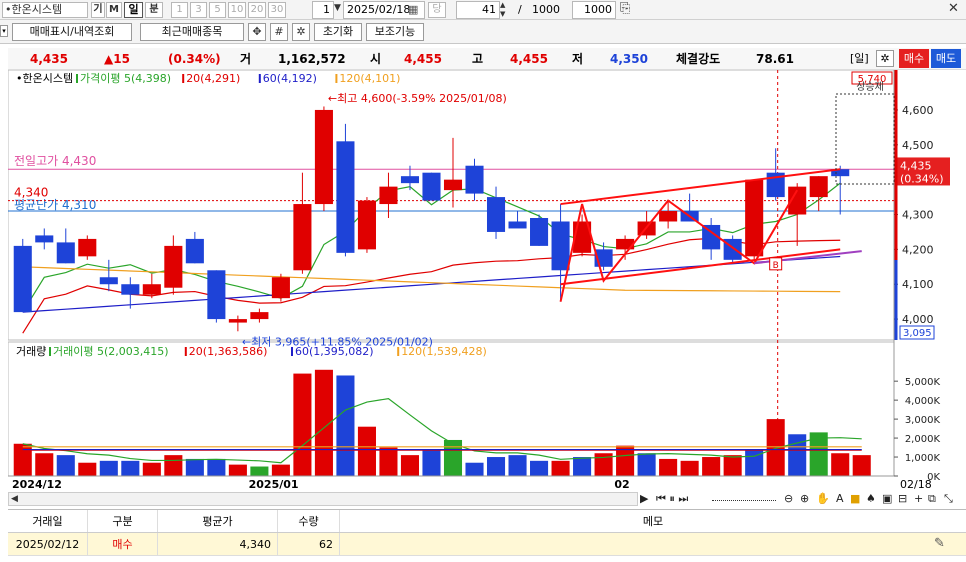 The width and height of the screenshot is (966, 562). I want to click on current-price: 4,435, so click(49, 59).